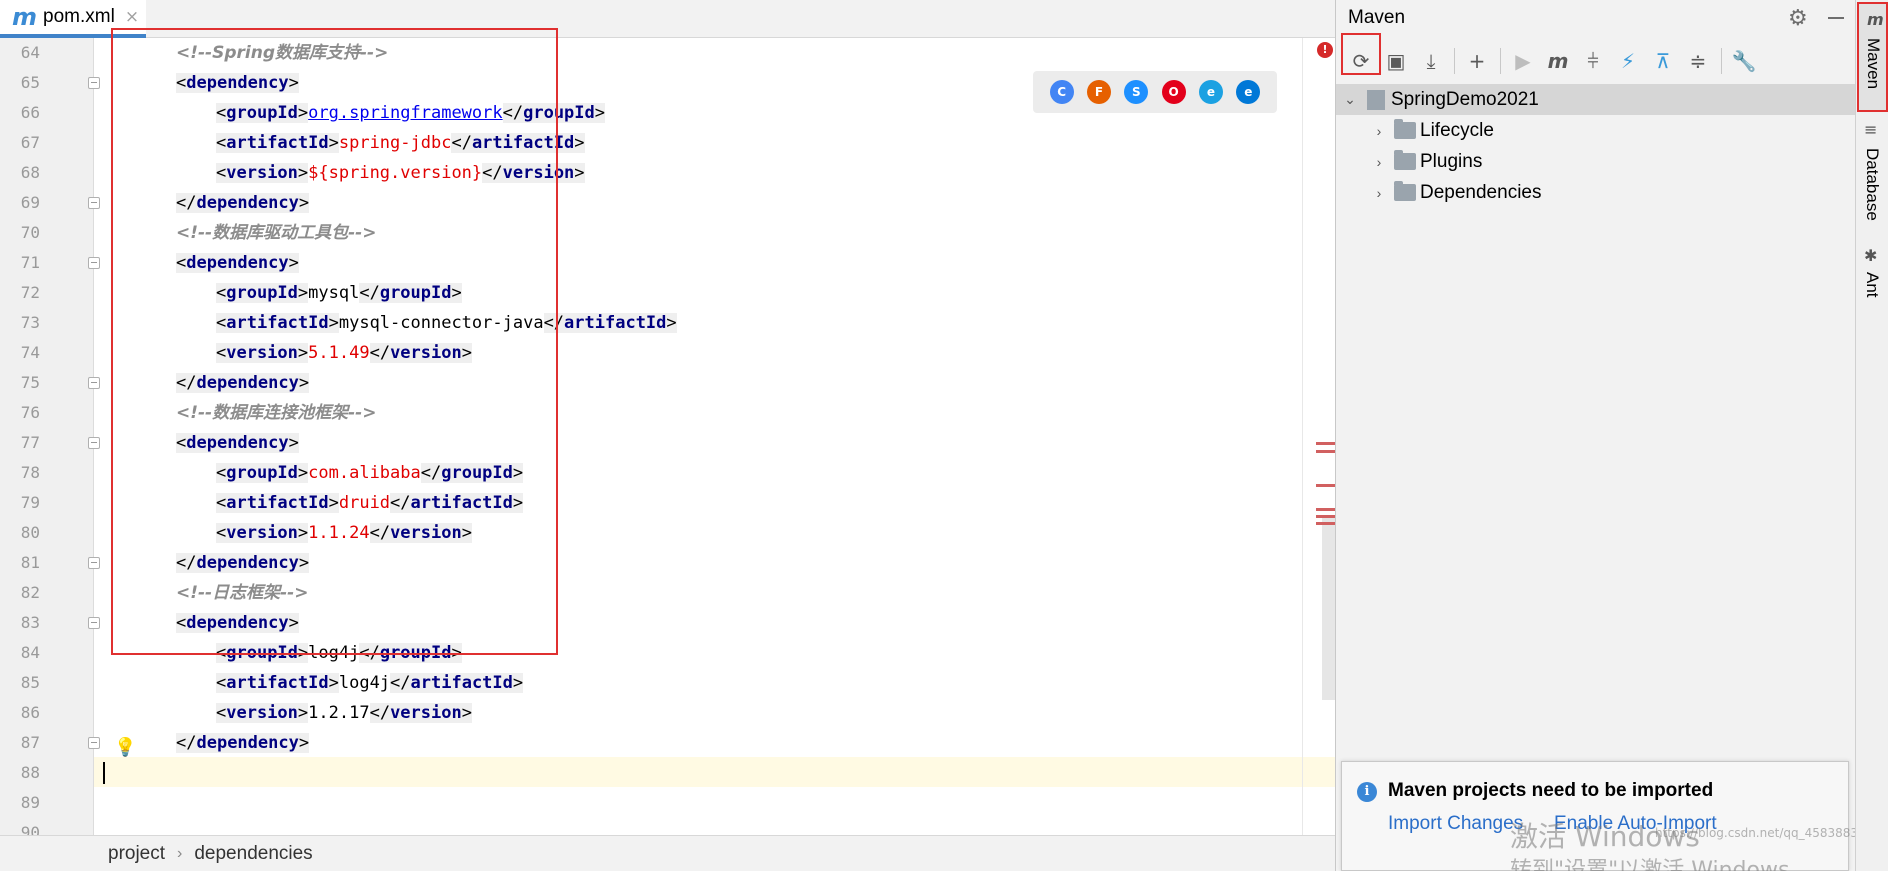  I want to click on line-number: 72, so click(30, 292).